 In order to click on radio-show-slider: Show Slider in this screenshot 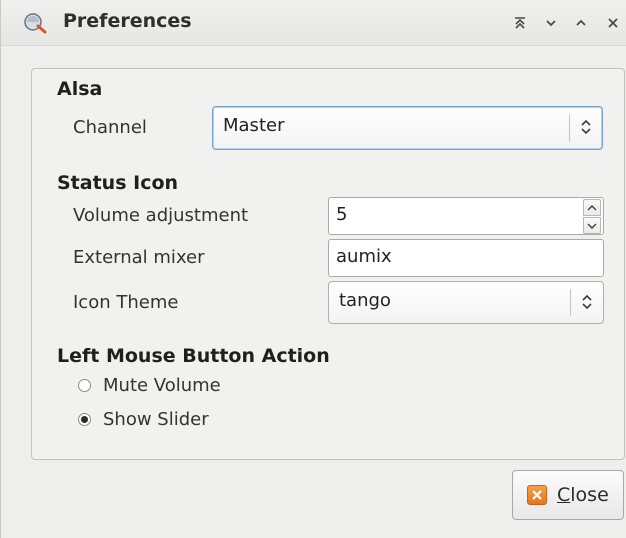, I will do `click(143, 419)`.